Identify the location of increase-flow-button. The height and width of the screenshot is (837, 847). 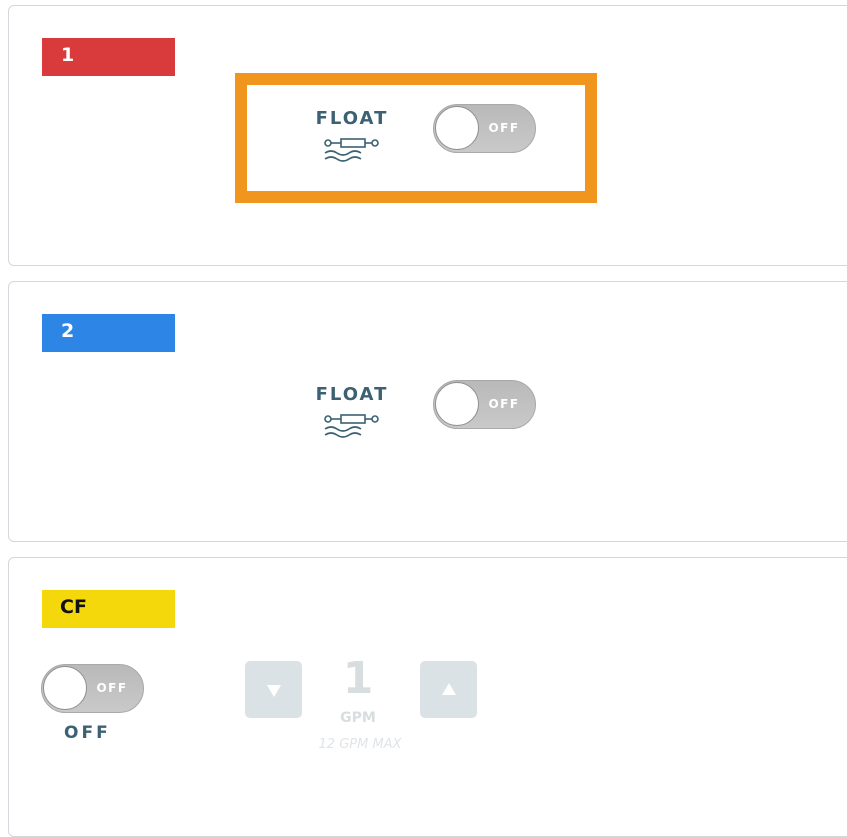
(448, 689).